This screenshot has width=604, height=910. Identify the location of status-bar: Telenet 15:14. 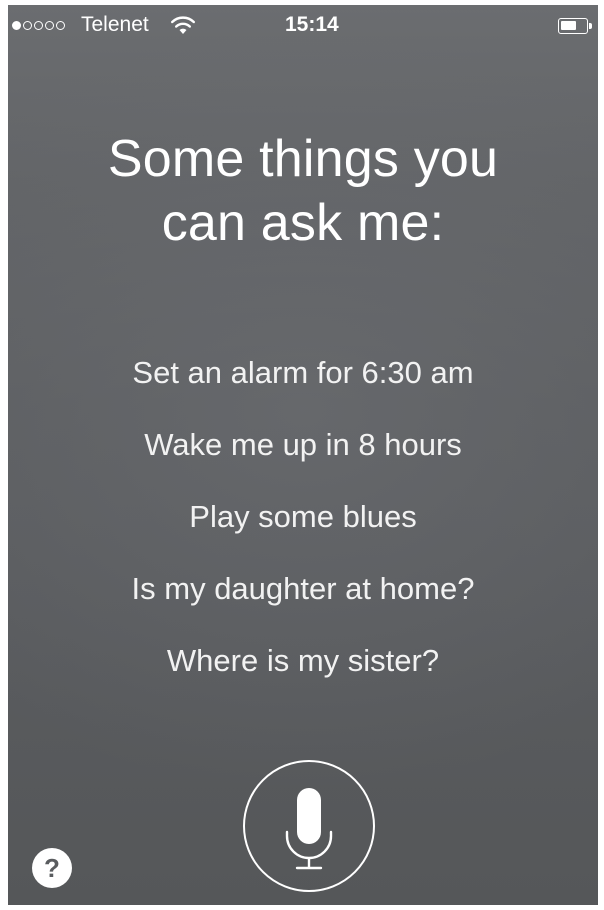
(303, 25).